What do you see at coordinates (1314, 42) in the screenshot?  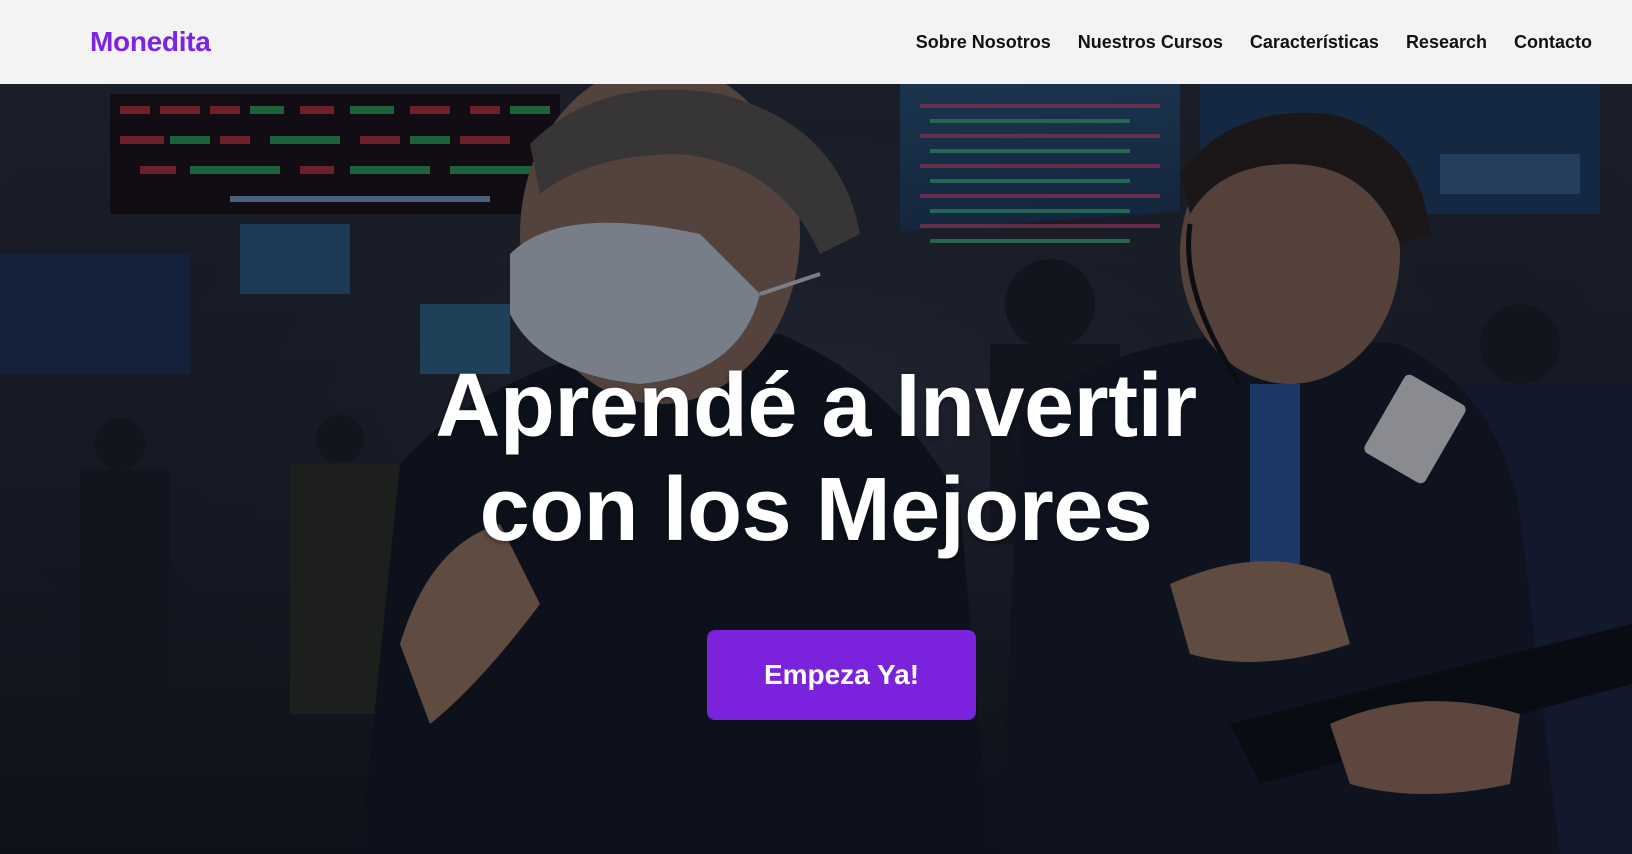 I see `nav-link-caracteristicas: Características` at bounding box center [1314, 42].